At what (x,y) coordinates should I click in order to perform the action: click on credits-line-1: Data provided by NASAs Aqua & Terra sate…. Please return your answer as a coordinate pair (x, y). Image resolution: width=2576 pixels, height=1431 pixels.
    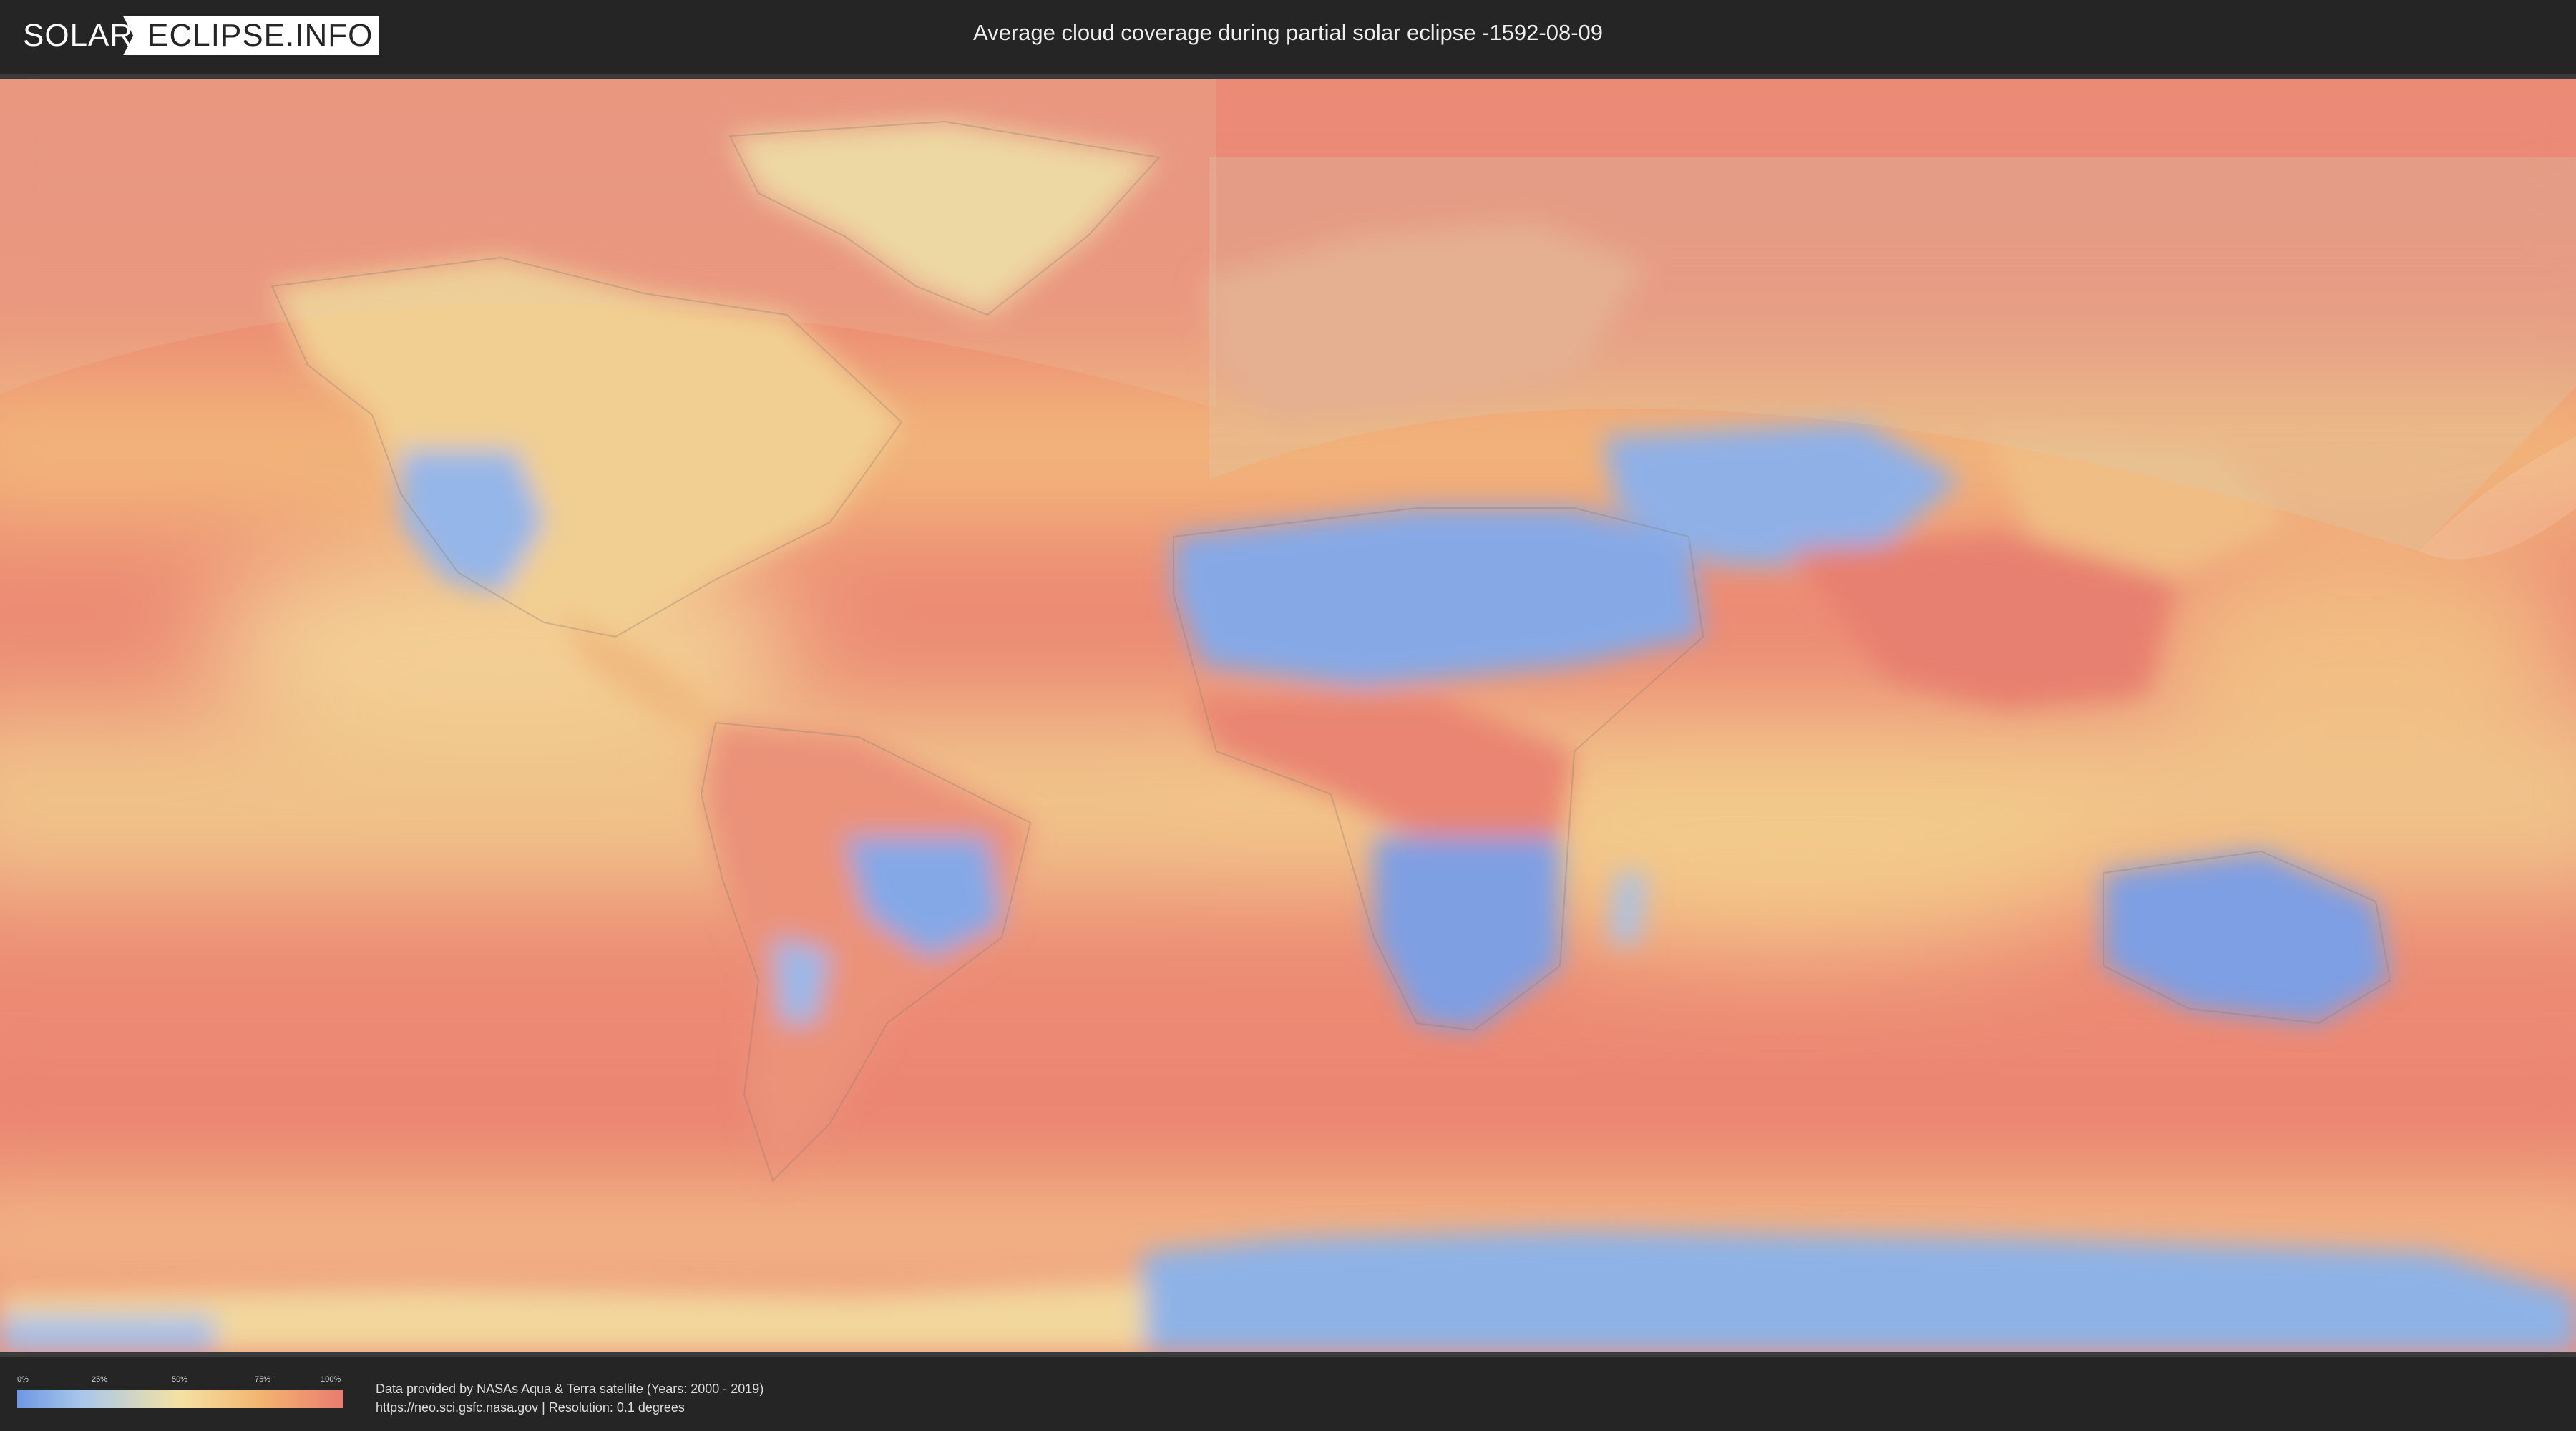
    Looking at the image, I should click on (570, 1389).